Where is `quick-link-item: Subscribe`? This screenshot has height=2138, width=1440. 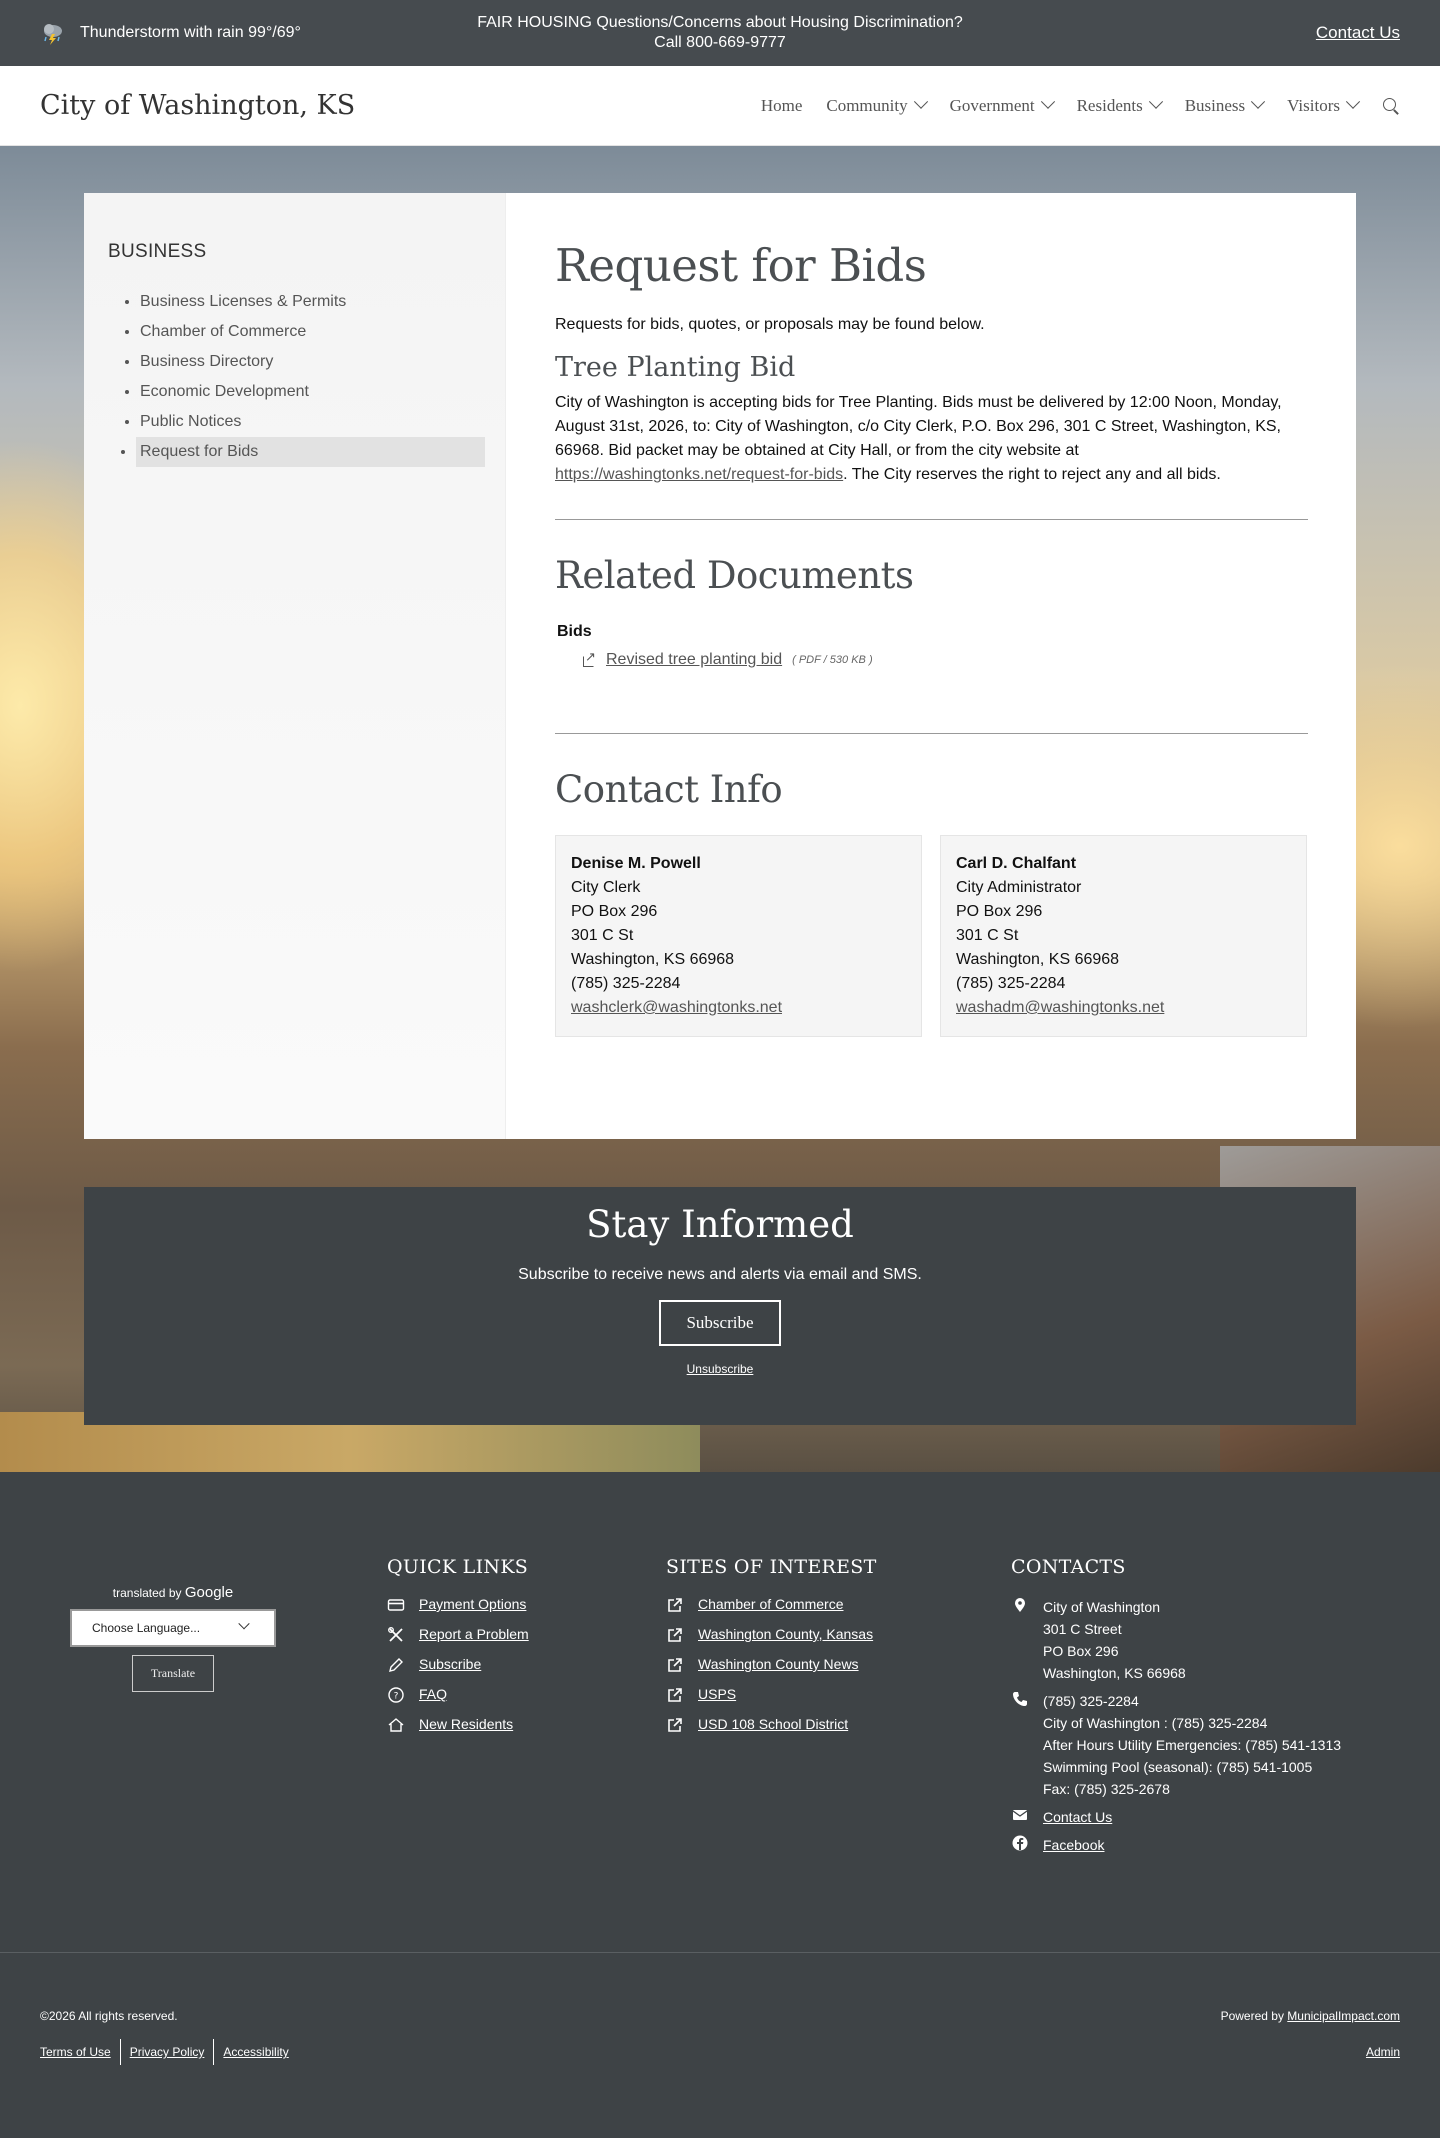
quick-link-item: Subscribe is located at coordinates (458, 1665).